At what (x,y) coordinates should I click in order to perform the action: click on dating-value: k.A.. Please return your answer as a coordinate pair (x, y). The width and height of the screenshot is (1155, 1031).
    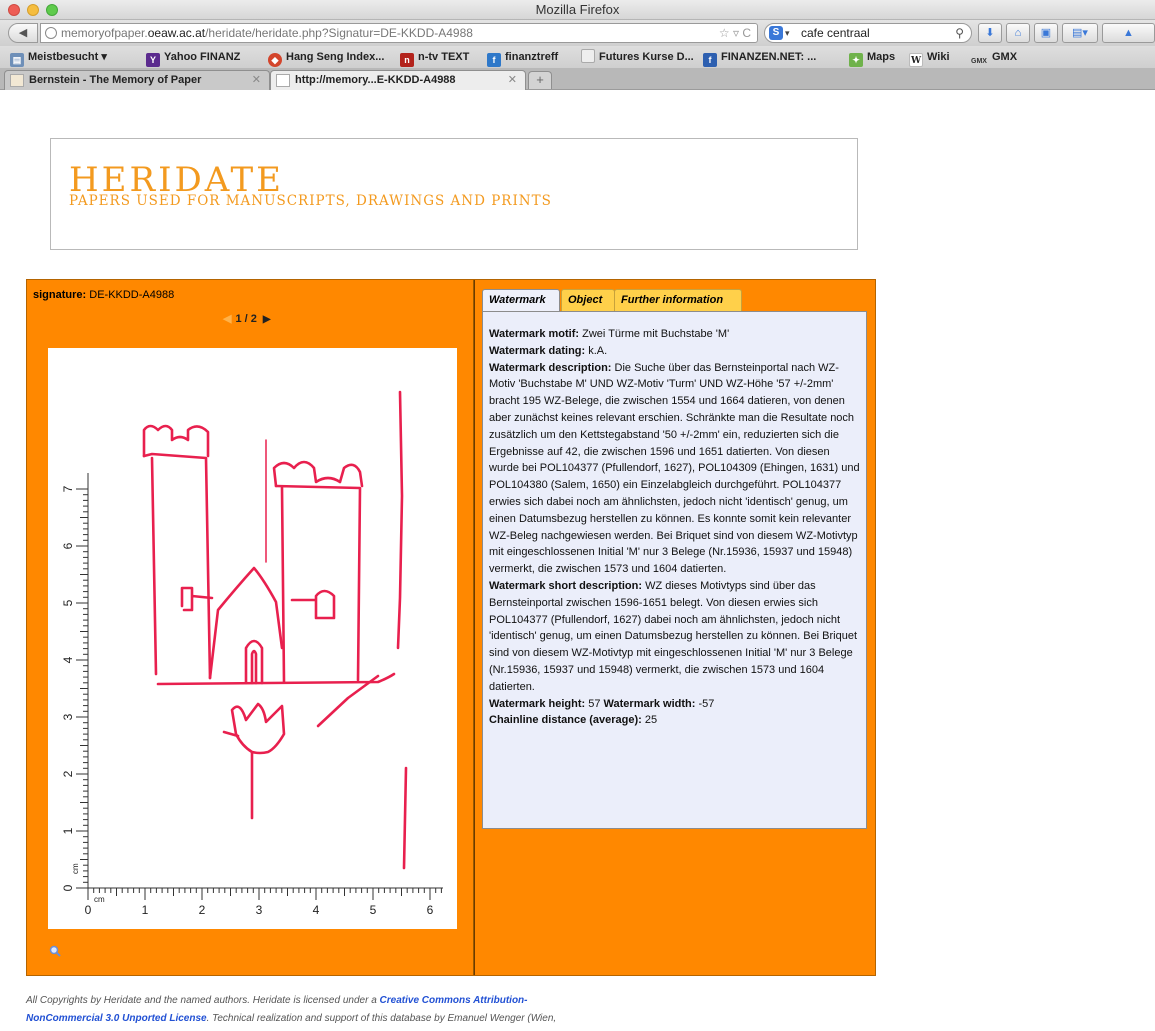
    Looking at the image, I should click on (598, 350).